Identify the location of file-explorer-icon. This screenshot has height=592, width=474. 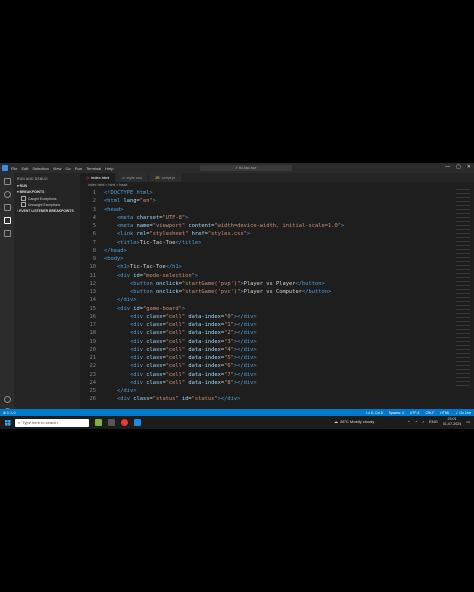
(111, 422).